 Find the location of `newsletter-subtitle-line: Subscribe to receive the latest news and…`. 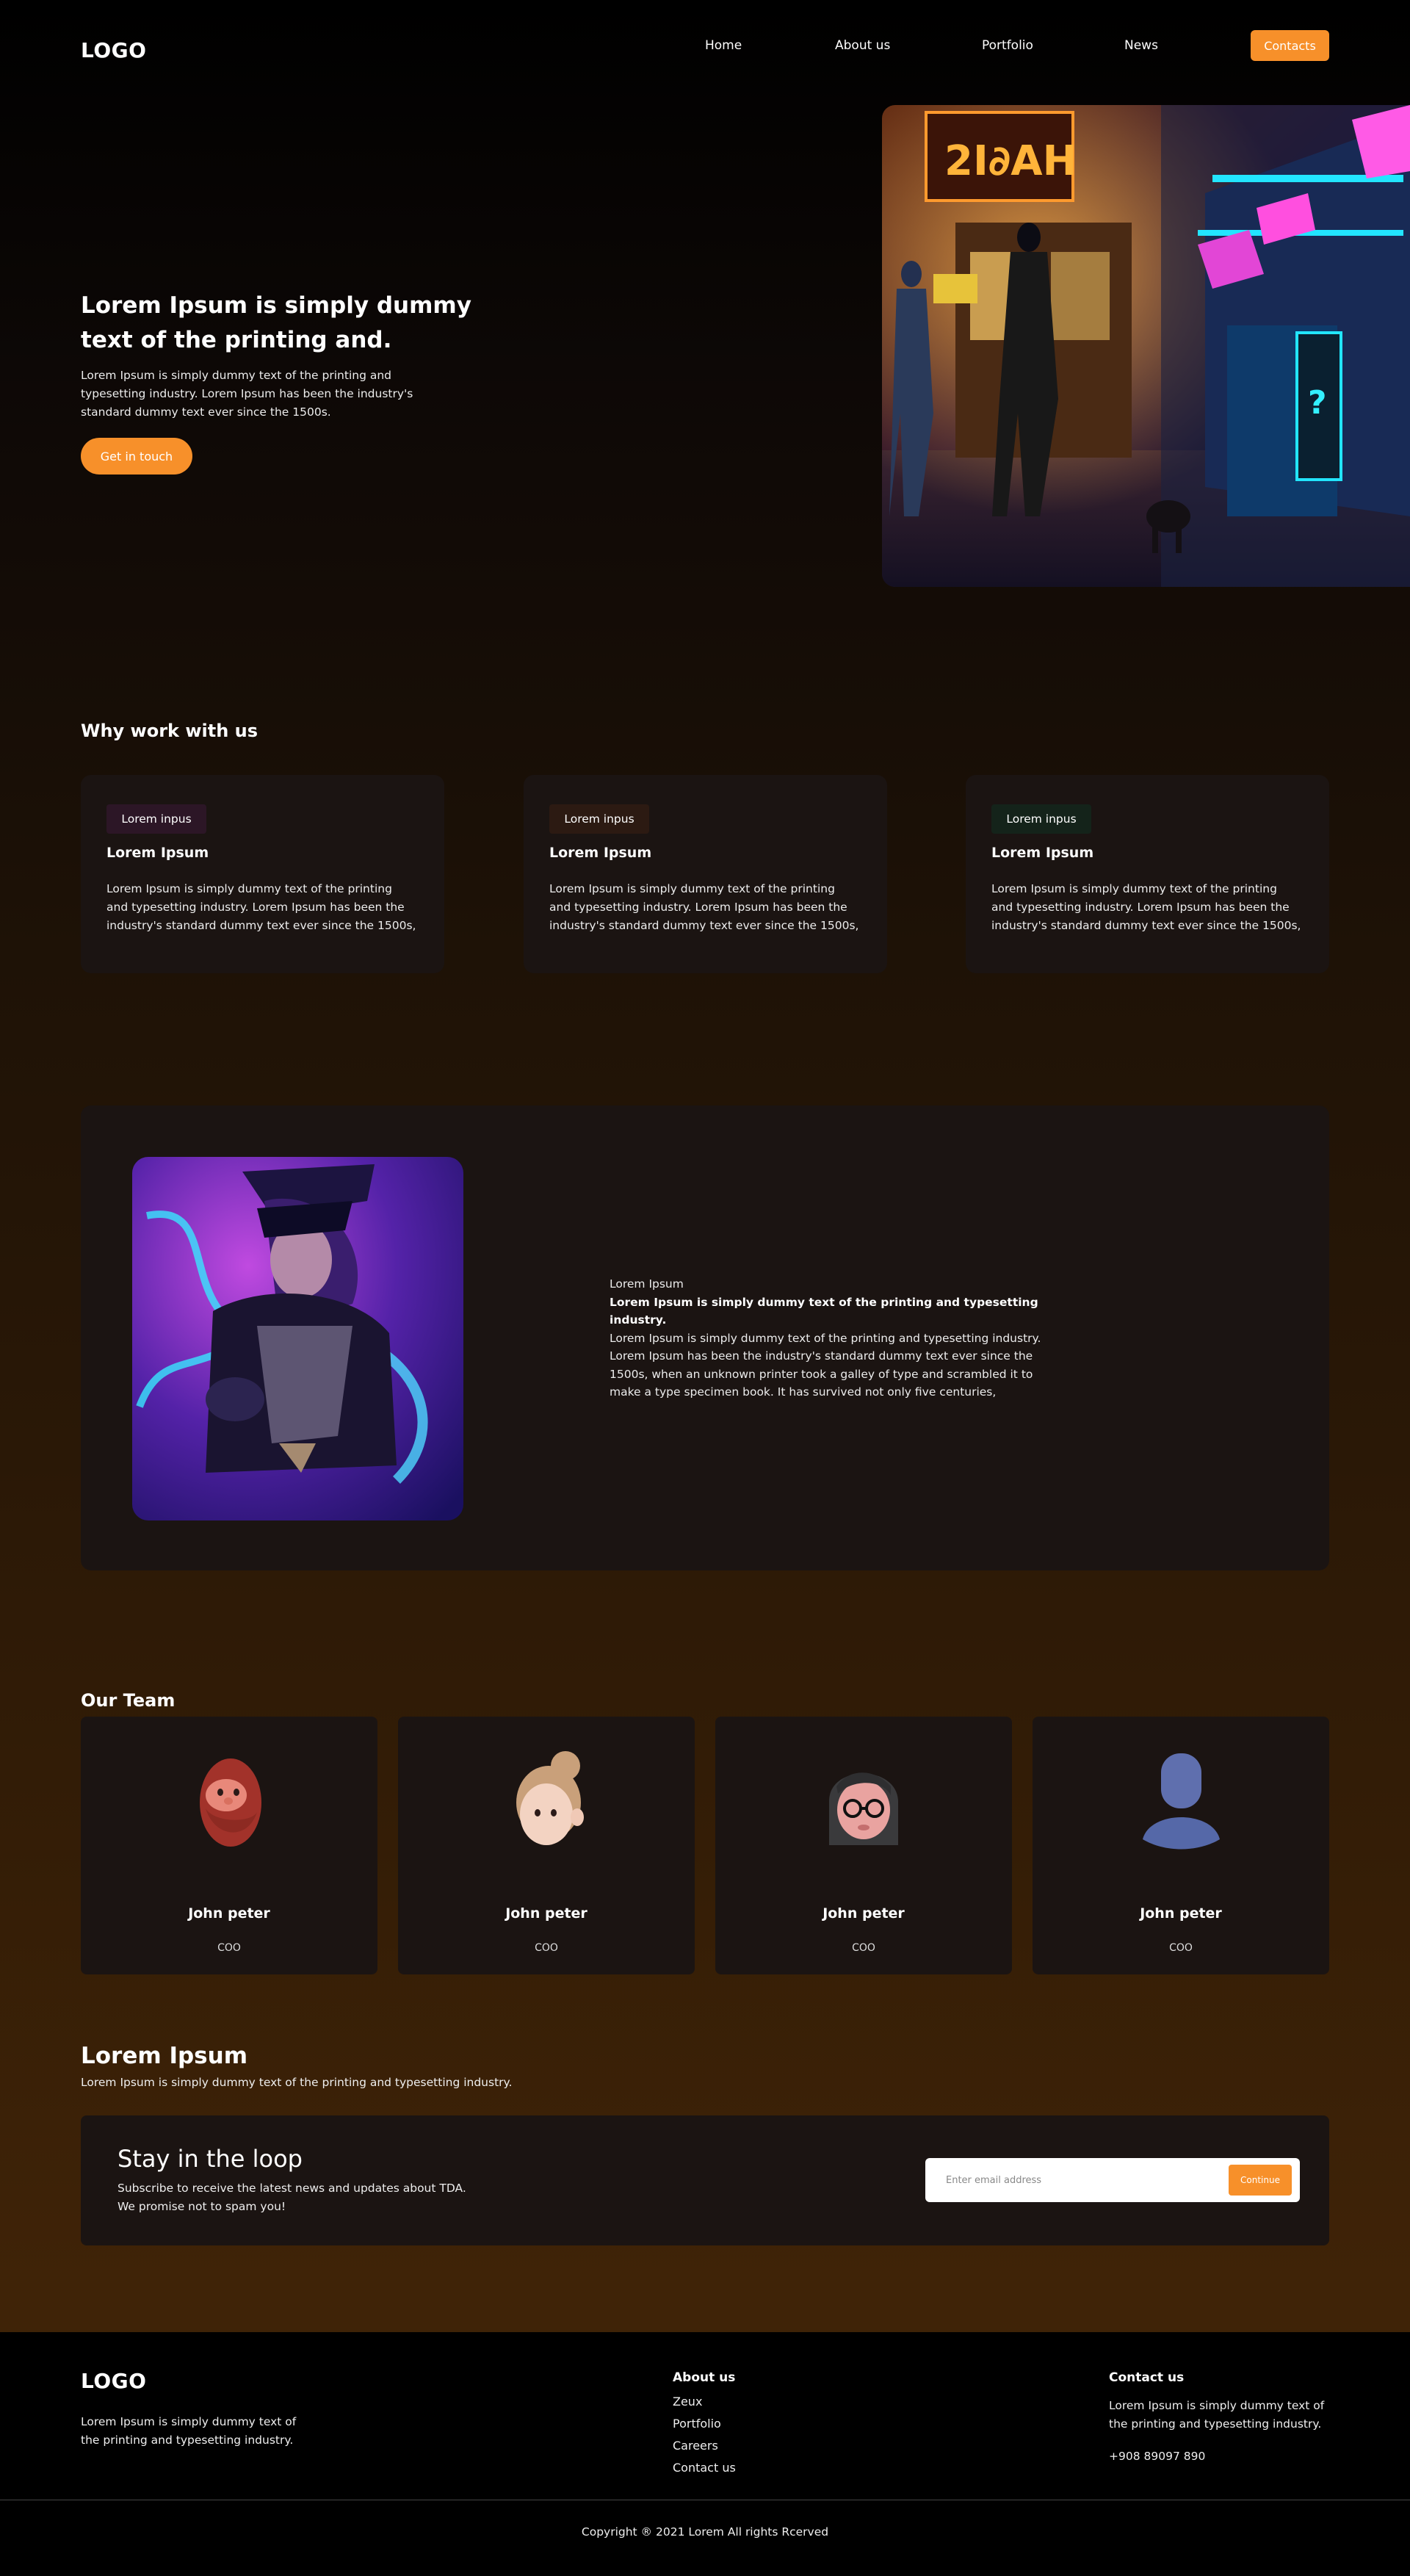

newsletter-subtitle-line: Subscribe to receive the latest news and… is located at coordinates (292, 2188).